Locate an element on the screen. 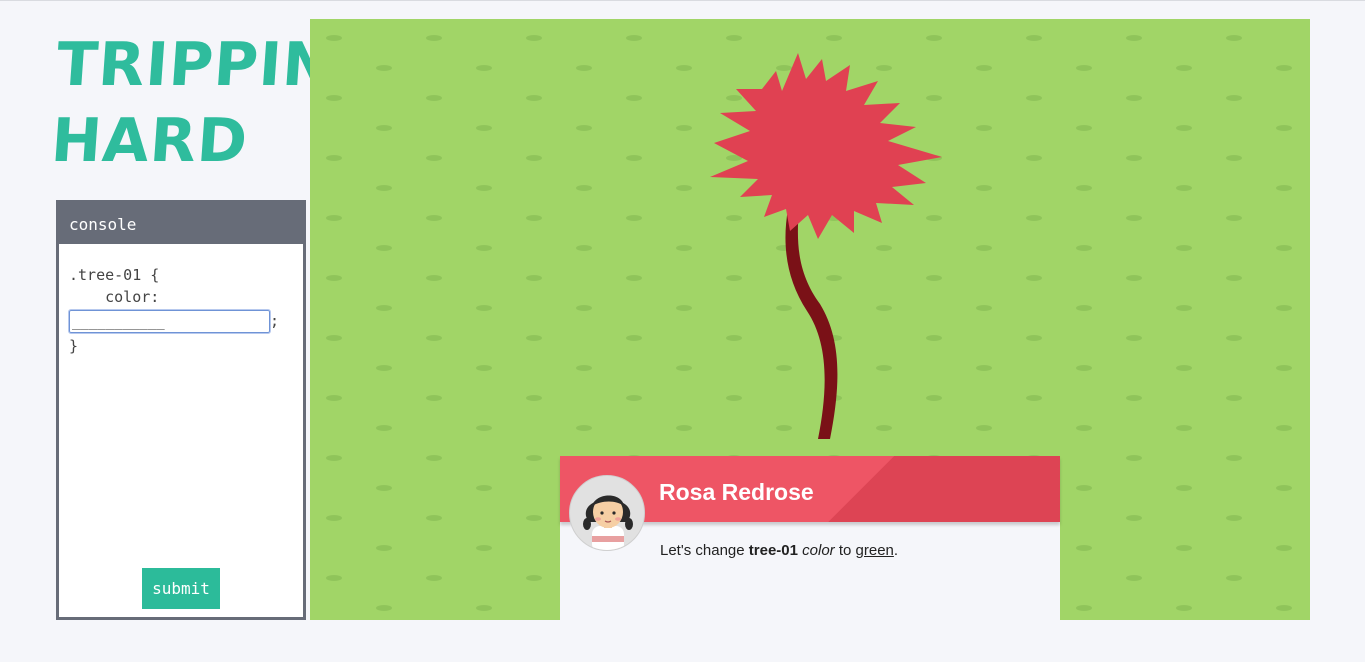  speaker-name: Rosa Redrose is located at coordinates (736, 492).